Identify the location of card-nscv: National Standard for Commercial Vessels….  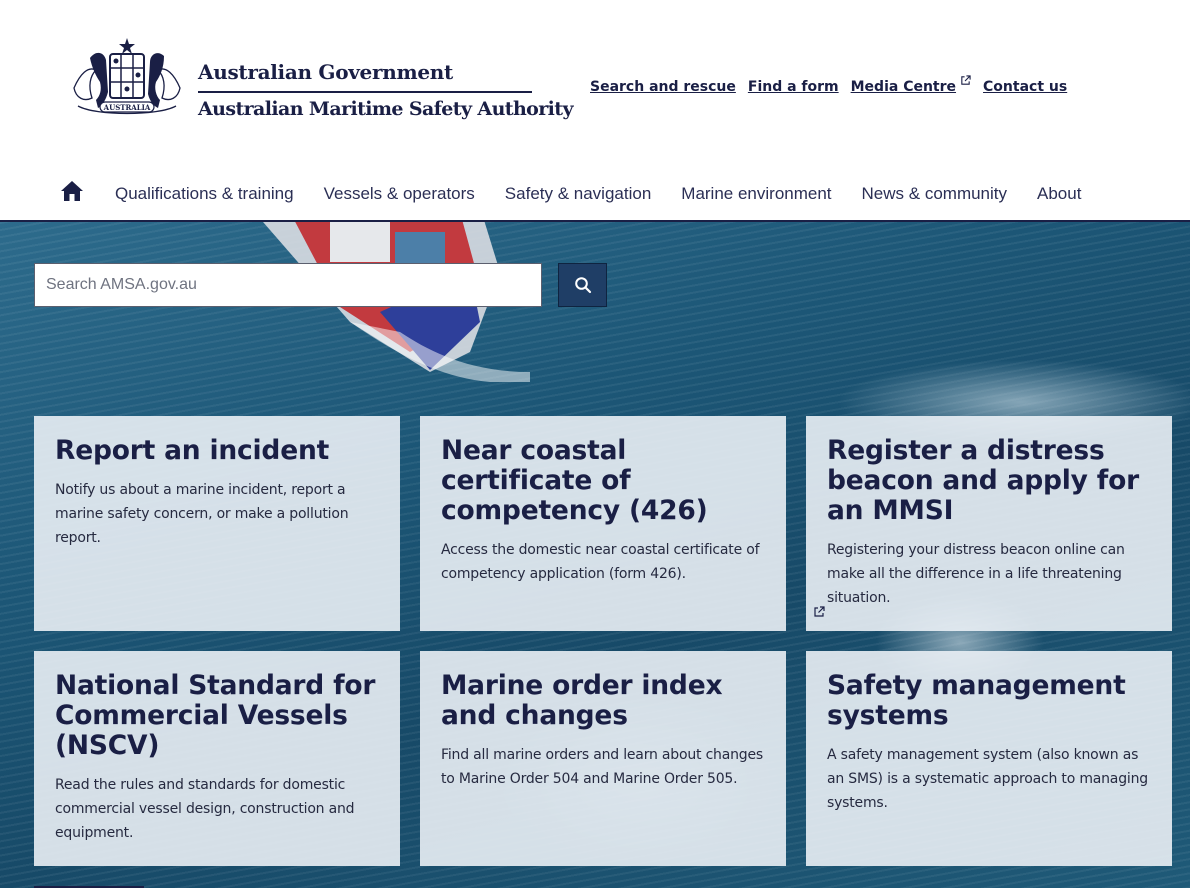
(217, 758).